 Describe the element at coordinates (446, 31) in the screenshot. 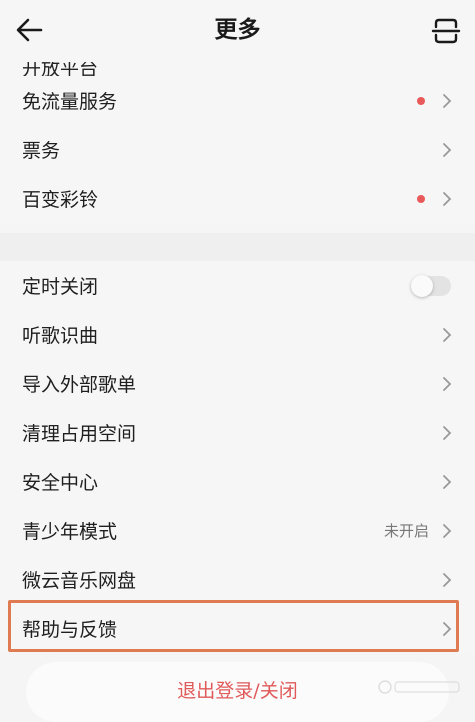

I see `scan-icon` at that location.